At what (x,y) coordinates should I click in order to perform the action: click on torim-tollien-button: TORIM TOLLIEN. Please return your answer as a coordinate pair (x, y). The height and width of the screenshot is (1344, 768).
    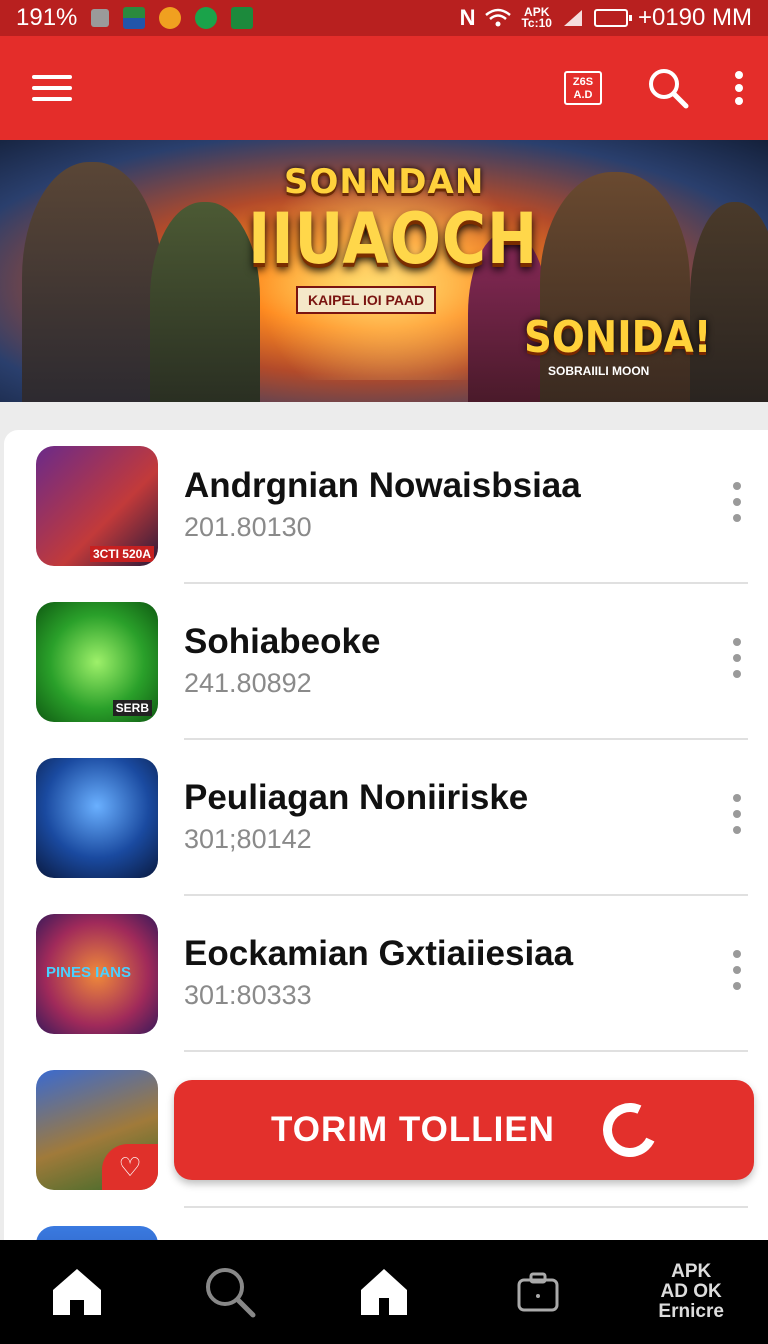
    Looking at the image, I should click on (464, 1130).